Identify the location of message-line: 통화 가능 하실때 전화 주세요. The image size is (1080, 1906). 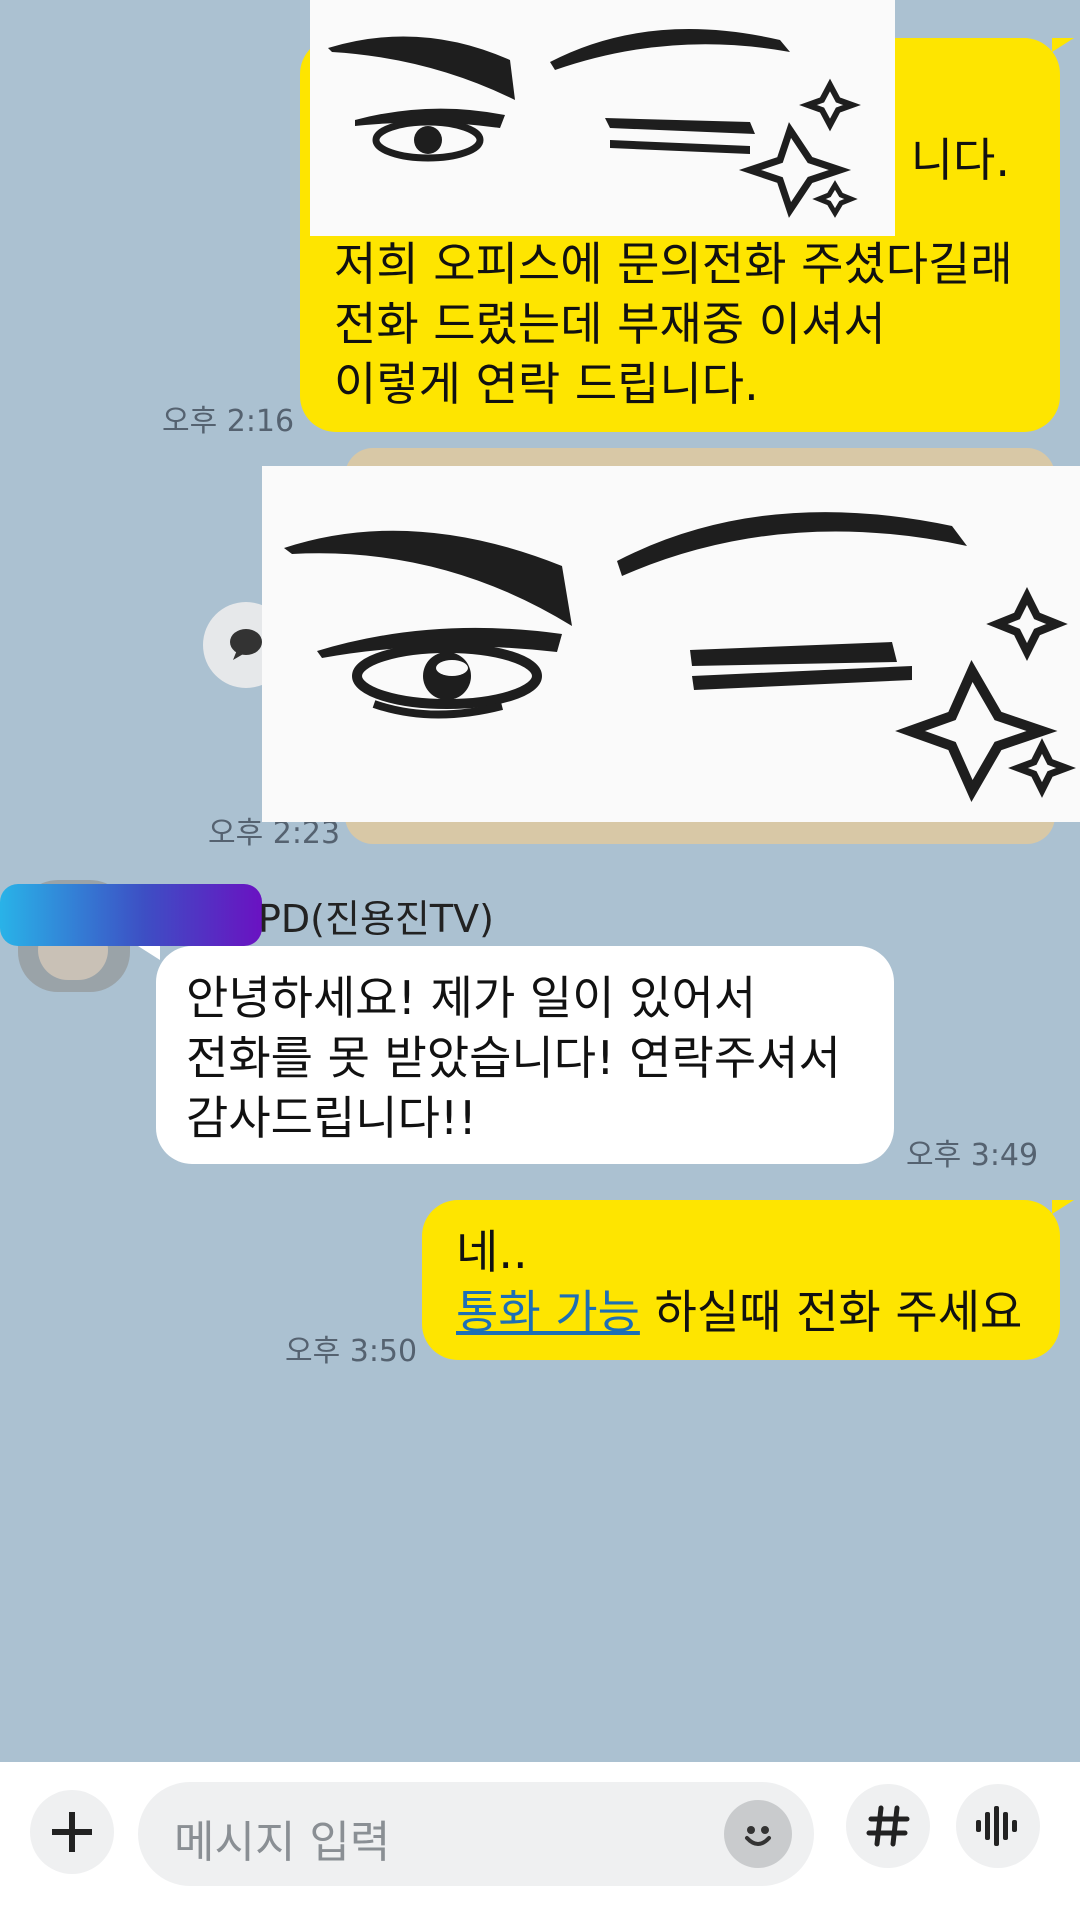
(739, 1312).